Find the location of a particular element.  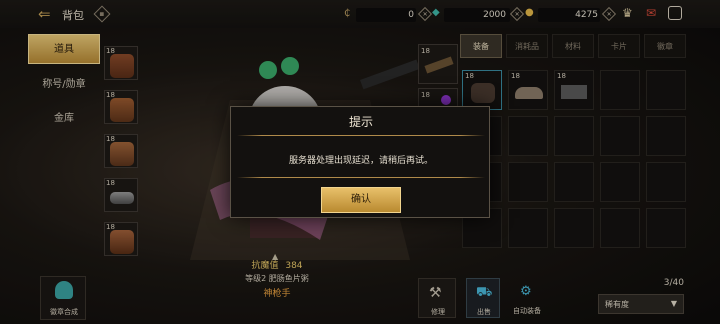

alert-dialog: 提示 服务器处理出现延迟，请稍后再试。 确认 is located at coordinates (360, 162).